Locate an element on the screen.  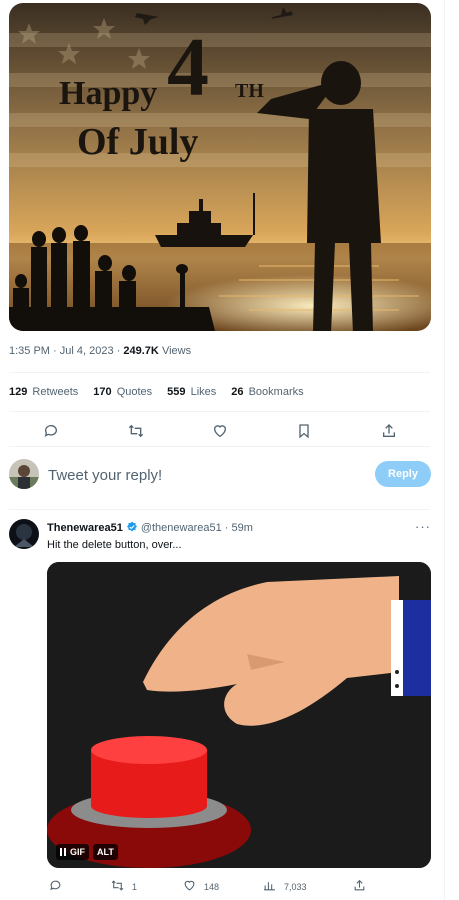
likes-label: Likes is located at coordinates (203, 392).